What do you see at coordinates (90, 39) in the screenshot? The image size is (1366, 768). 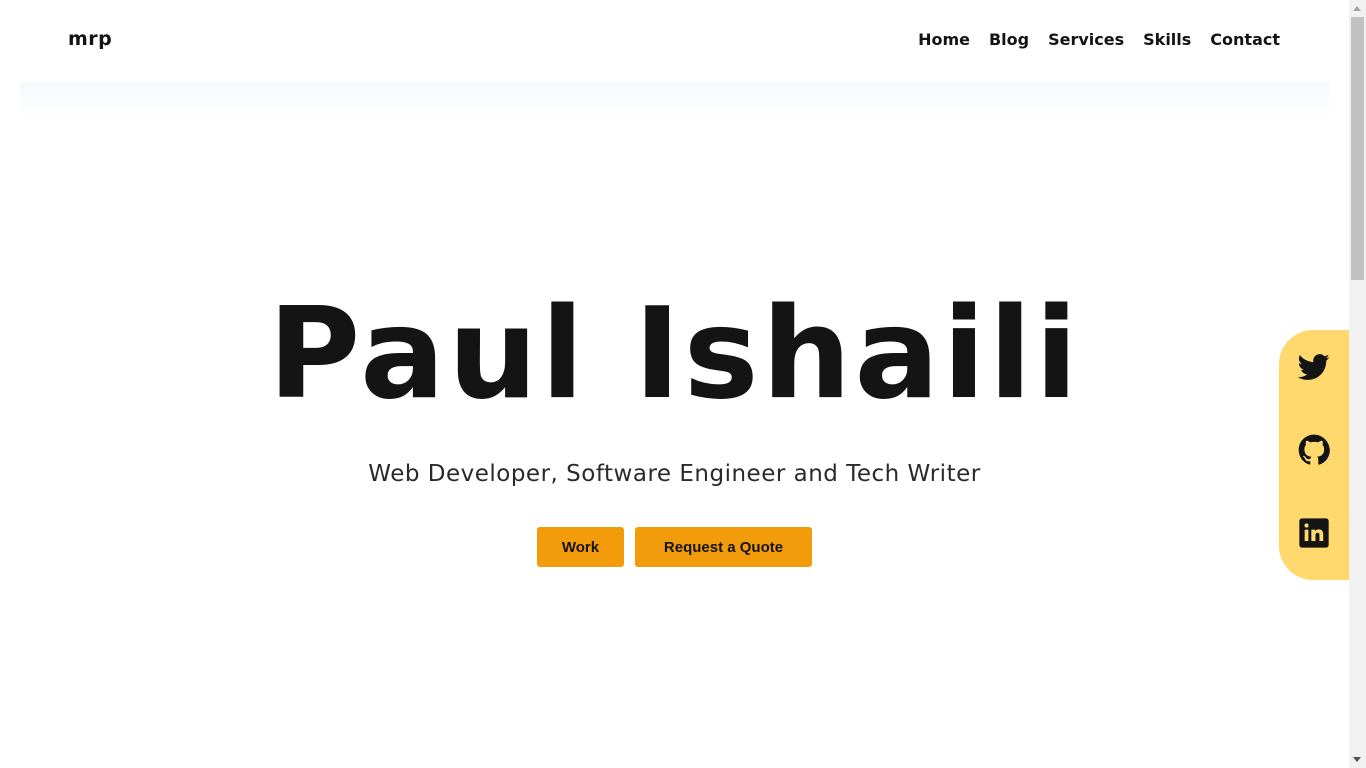 I see `brand-logo: mrp` at bounding box center [90, 39].